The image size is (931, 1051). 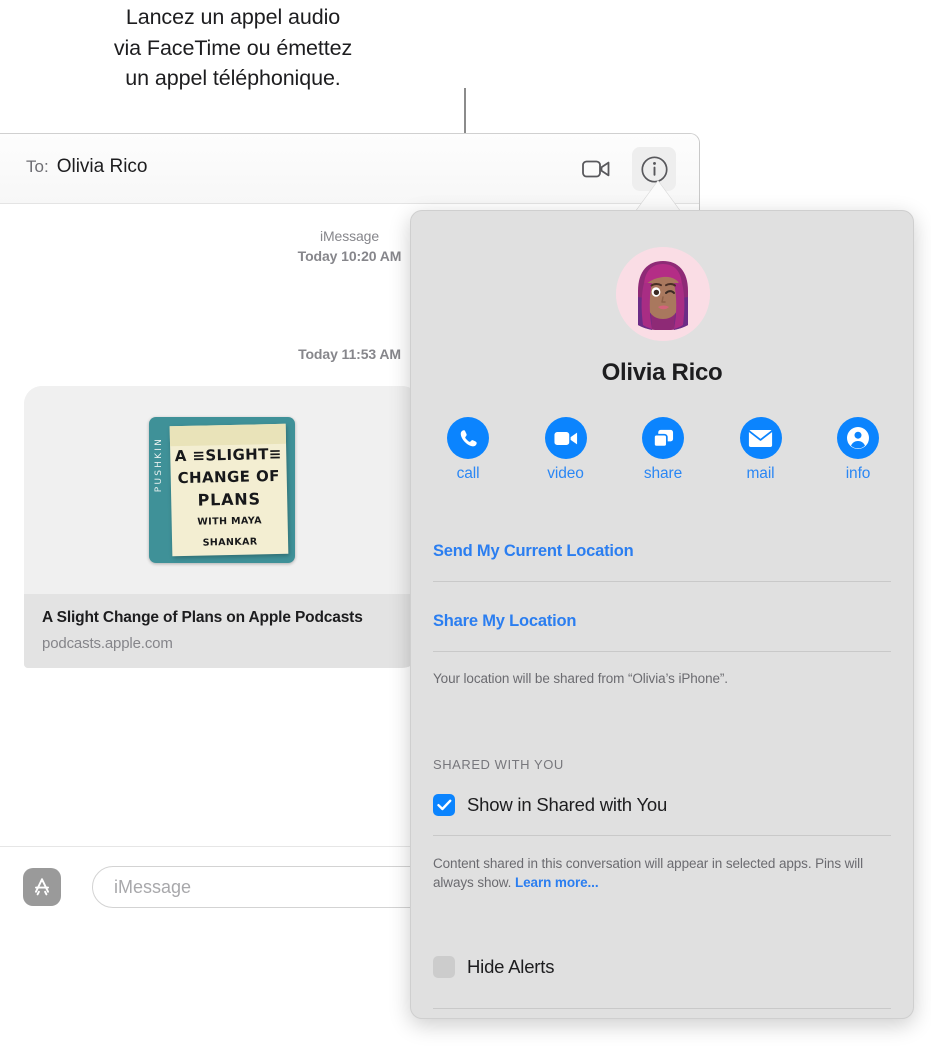 I want to click on message-input-placeholder: iMessage, so click(x=153, y=886).